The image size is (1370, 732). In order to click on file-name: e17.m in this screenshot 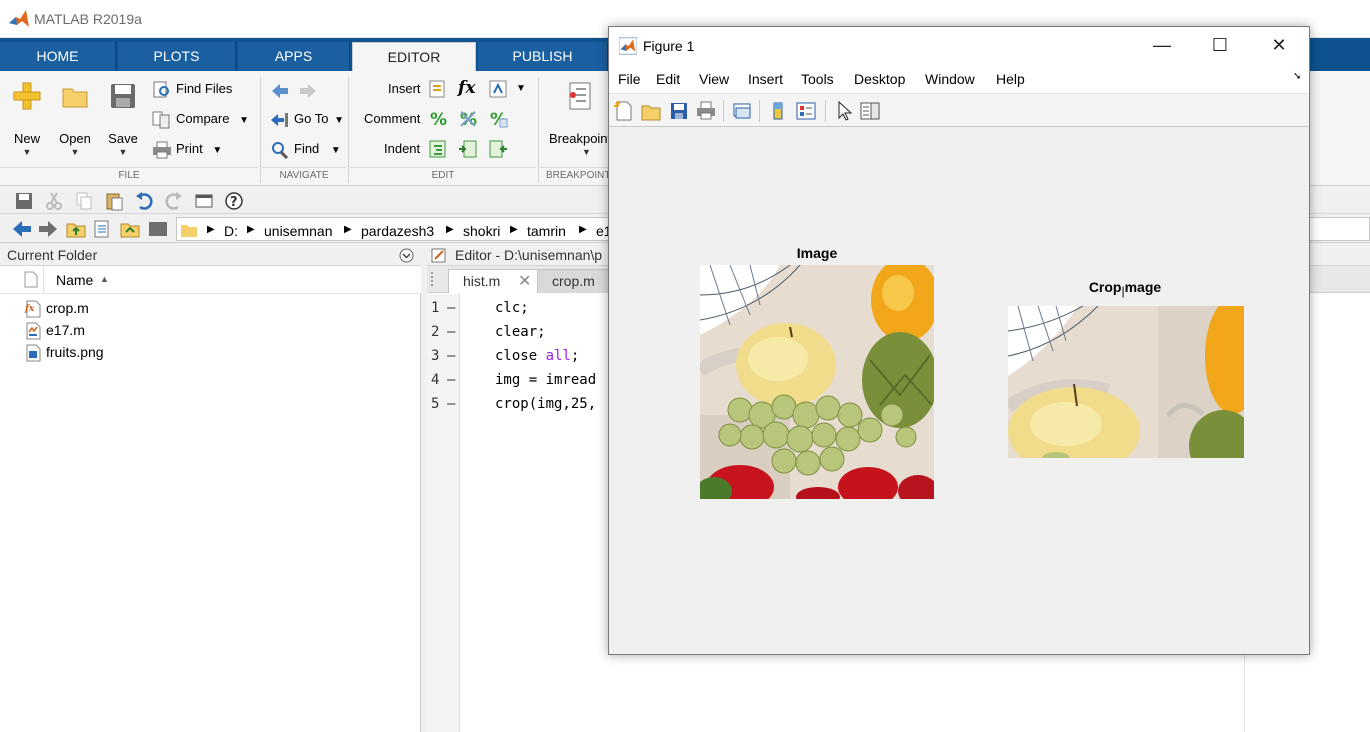, I will do `click(65, 330)`.